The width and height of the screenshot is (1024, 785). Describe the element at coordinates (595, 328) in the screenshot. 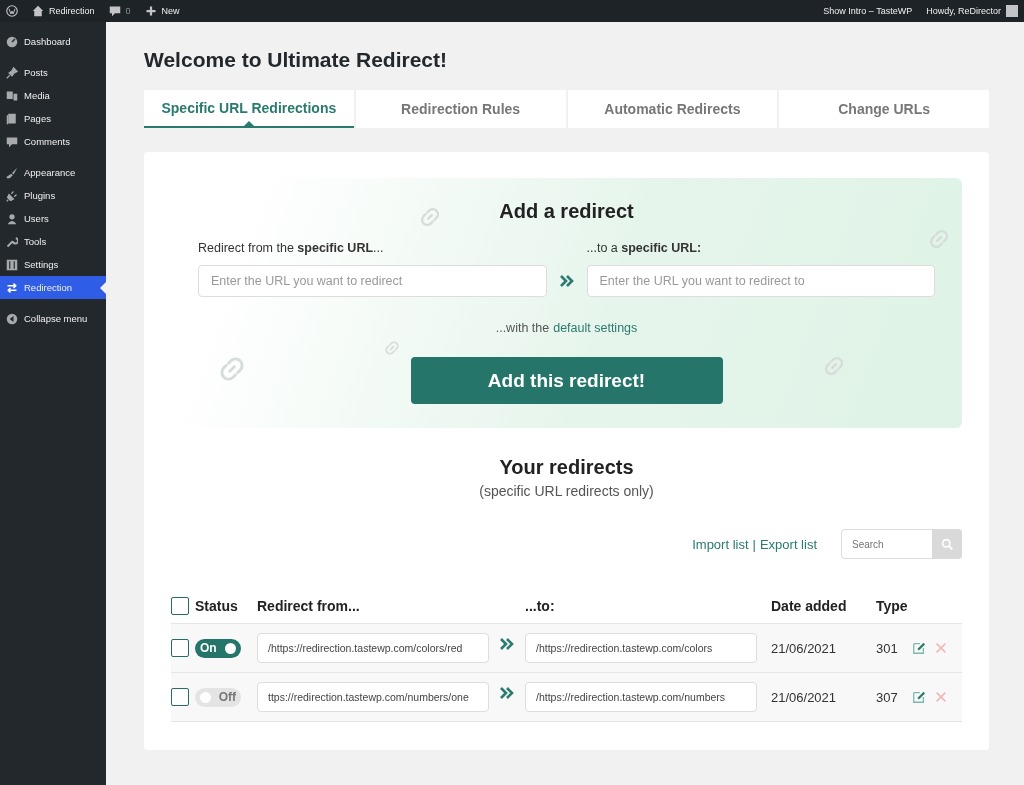

I see `settings-link: default settings` at that location.